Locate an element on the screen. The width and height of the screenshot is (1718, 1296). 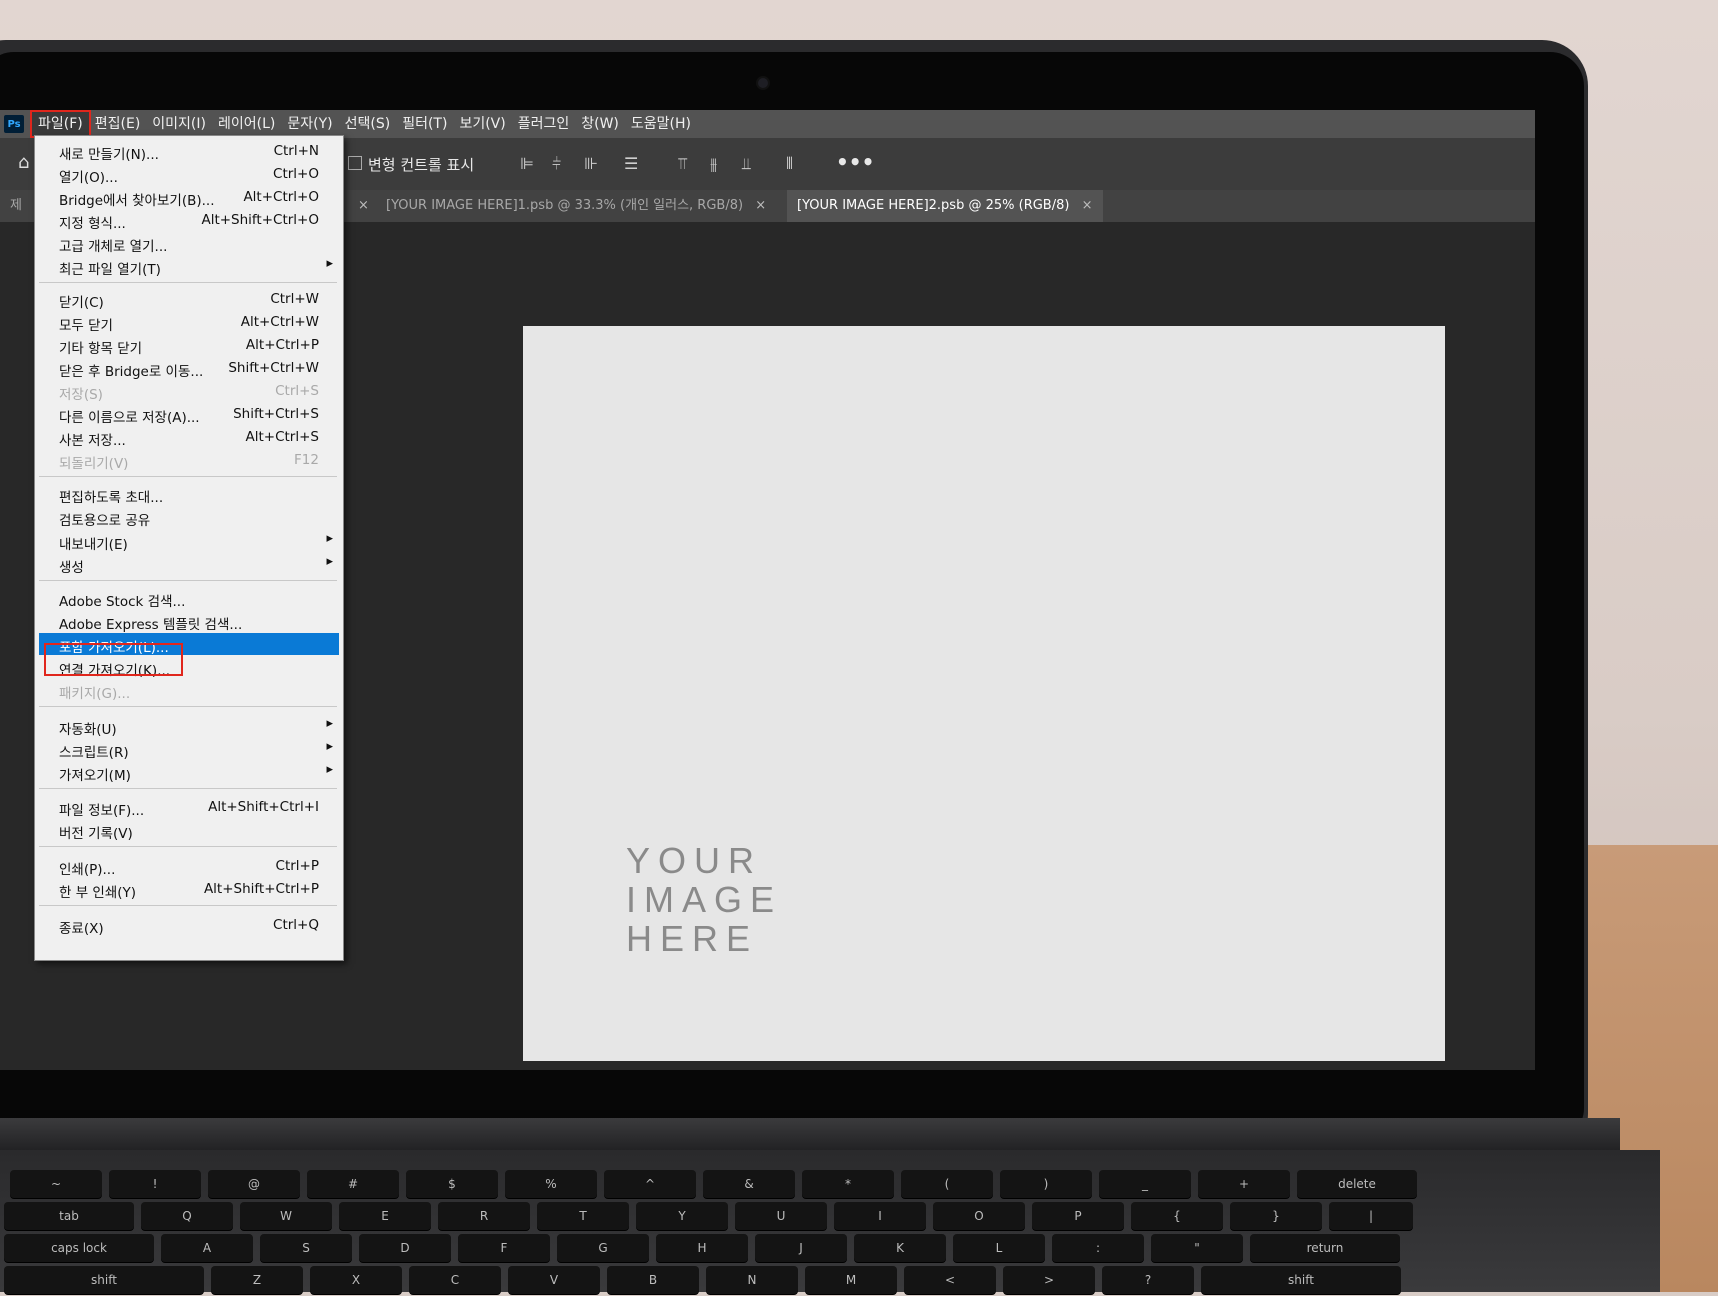
keyboard-key: C is located at coordinates (455, 1280).